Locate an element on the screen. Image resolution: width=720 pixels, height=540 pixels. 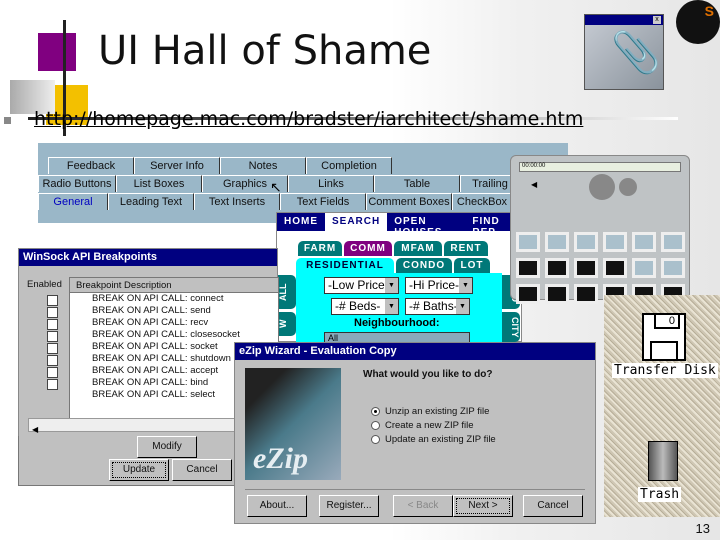
low-price-value: -Low Price- is located at coordinates (358, 285).